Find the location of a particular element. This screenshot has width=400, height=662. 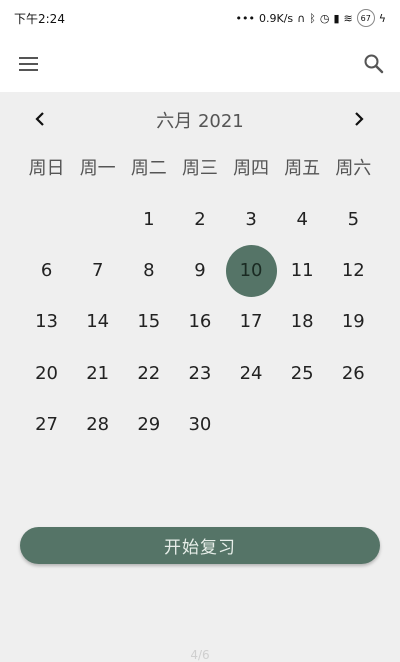

day-number: 24 is located at coordinates (251, 373).